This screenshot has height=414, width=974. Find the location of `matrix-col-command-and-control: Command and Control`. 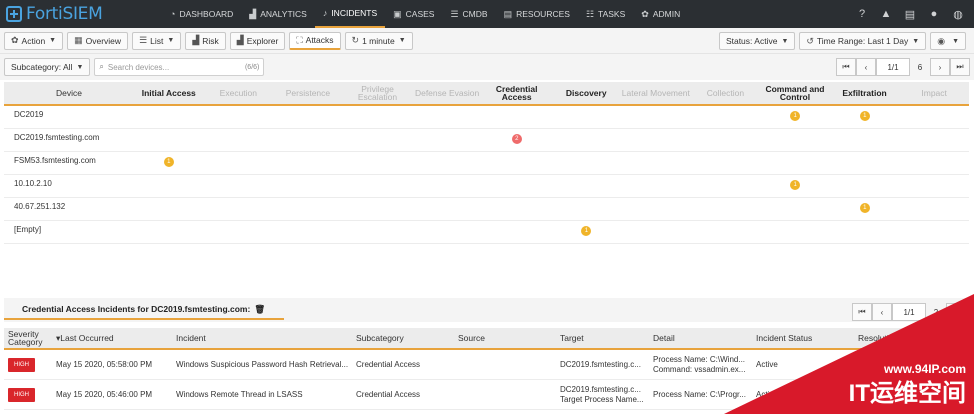

matrix-col-command-and-control: Command and Control is located at coordinates (795, 93).